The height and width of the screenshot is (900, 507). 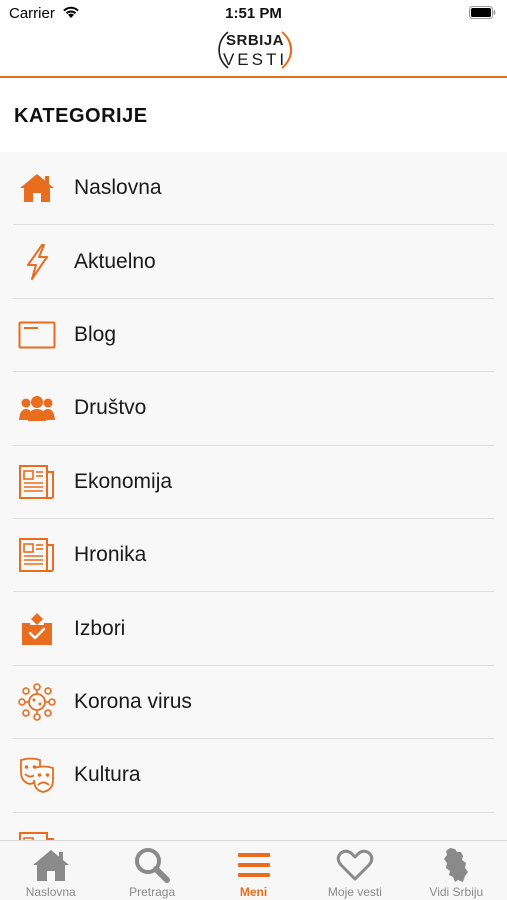 I want to click on tab-label: Naslovna, so click(x=50, y=892).